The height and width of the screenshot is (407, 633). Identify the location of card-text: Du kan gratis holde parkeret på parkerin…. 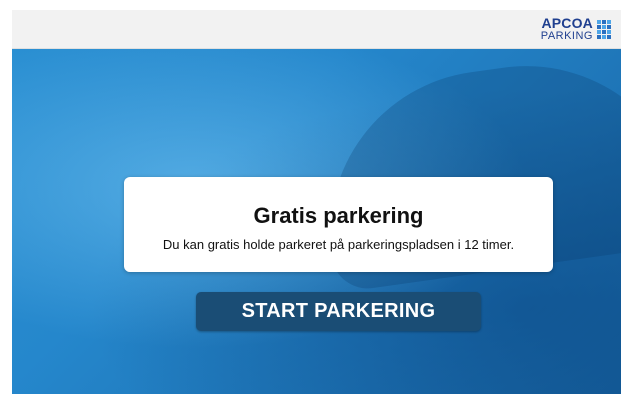
(338, 244).